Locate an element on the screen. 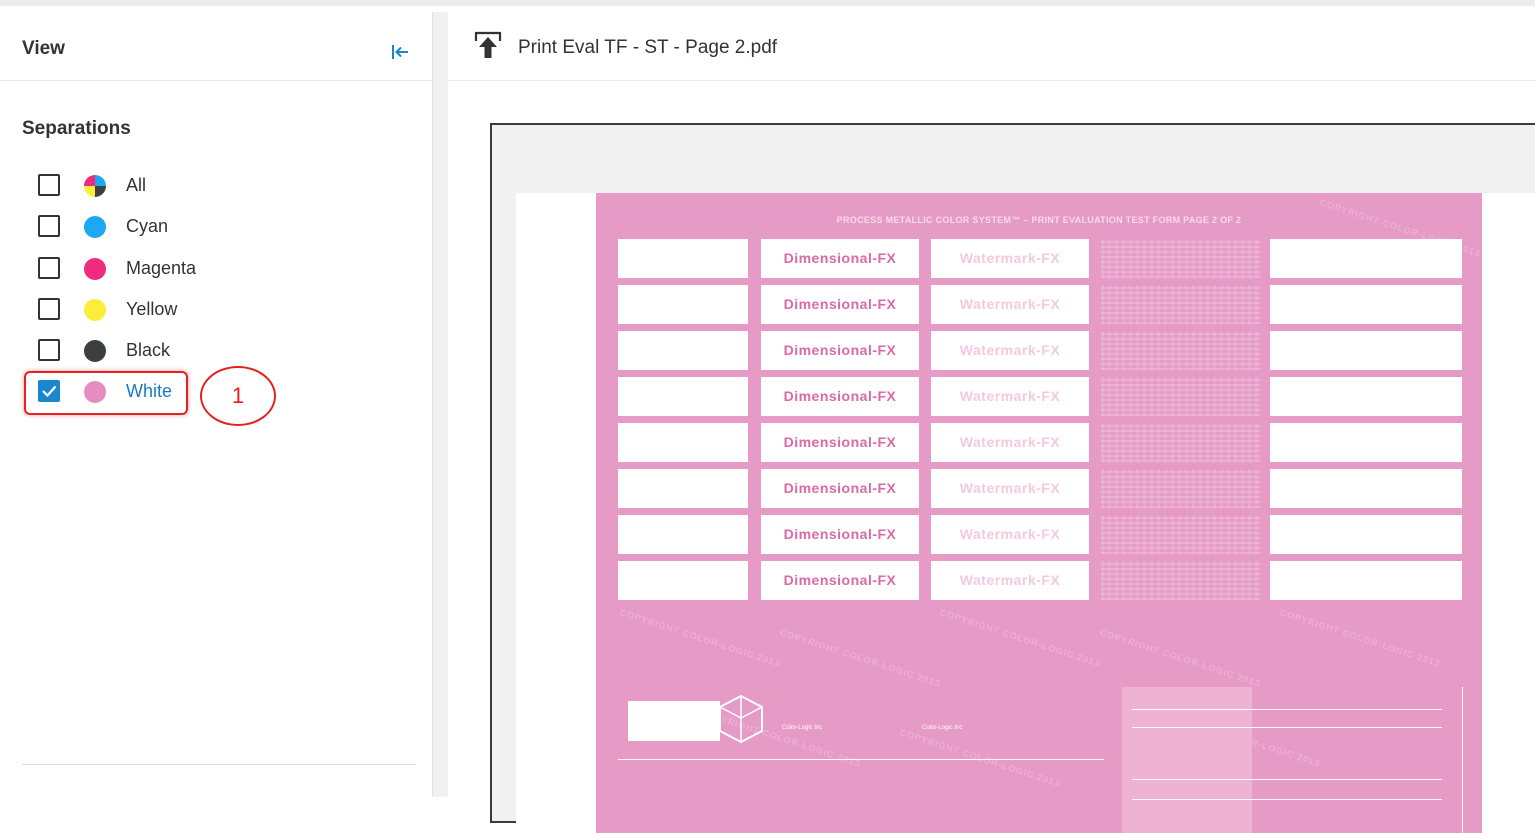 The height and width of the screenshot is (833, 1535). separation-label-magenta: Magenta is located at coordinates (161, 268).